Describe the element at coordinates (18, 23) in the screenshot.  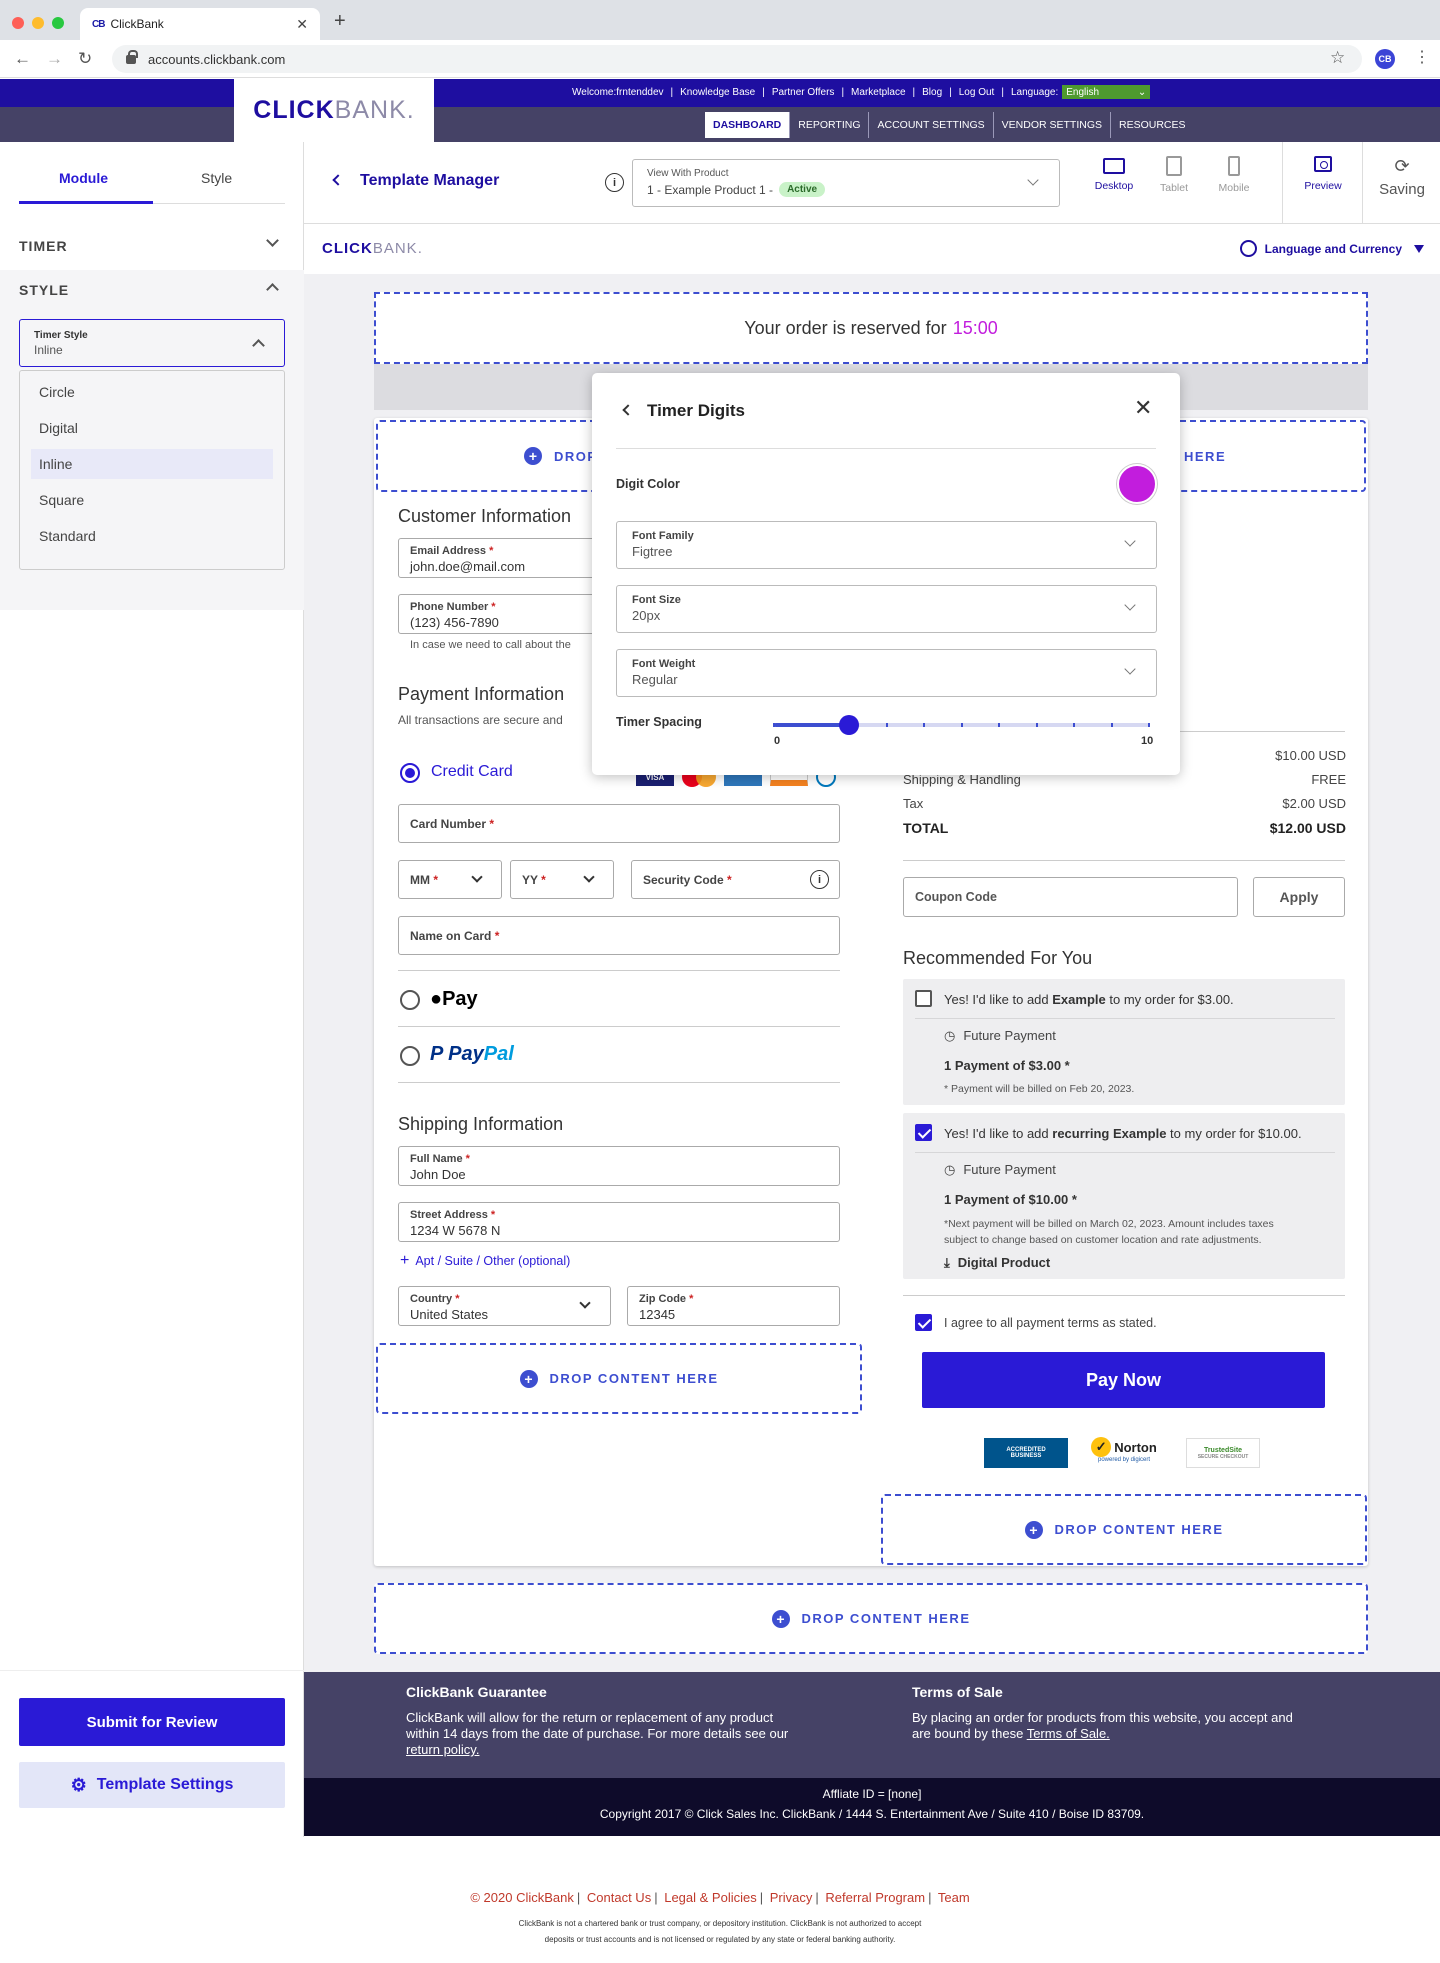
I see `close-window-icon` at that location.